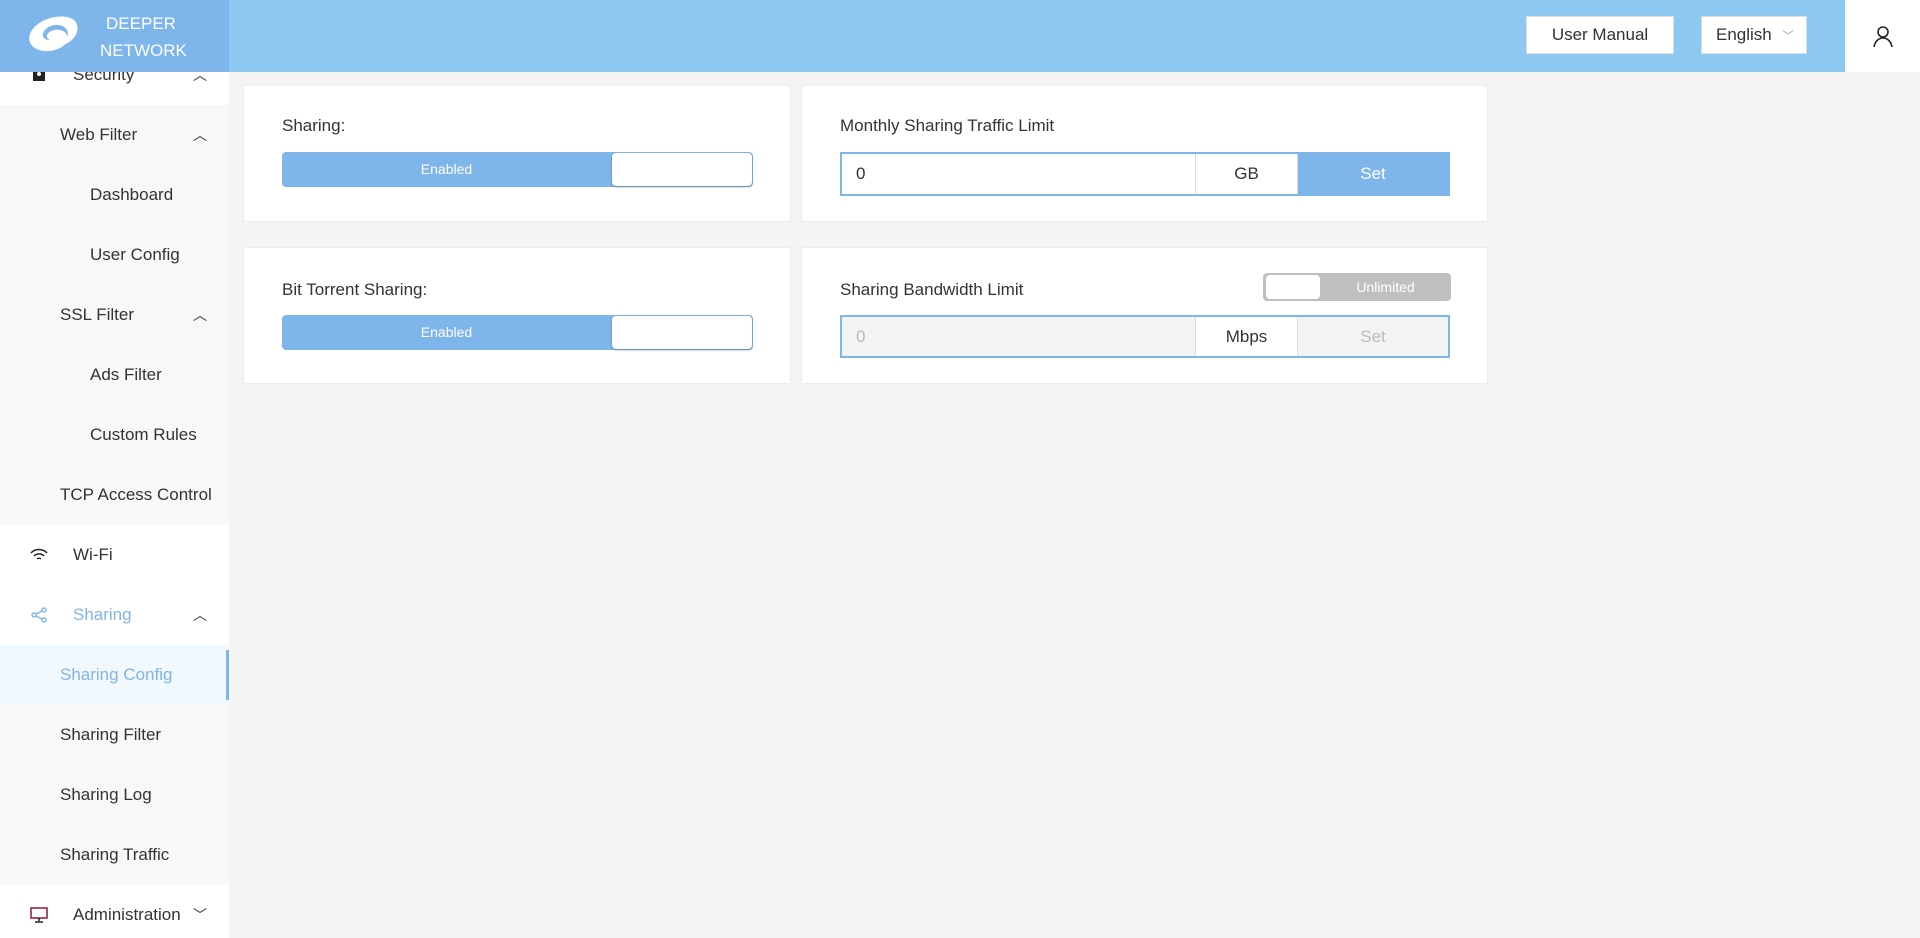 Image resolution: width=1920 pixels, height=938 pixels. I want to click on bittorrent-toggle: Enabled, so click(517, 332).